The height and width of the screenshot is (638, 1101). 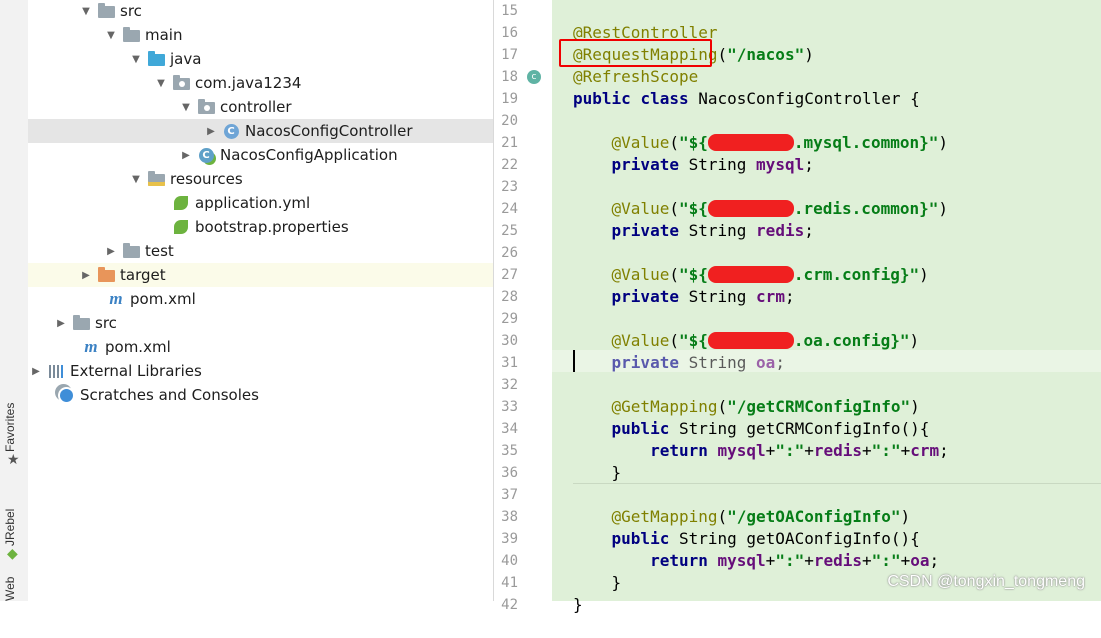 I want to click on tree-item-controller: ▼ controller, so click(x=260, y=107).